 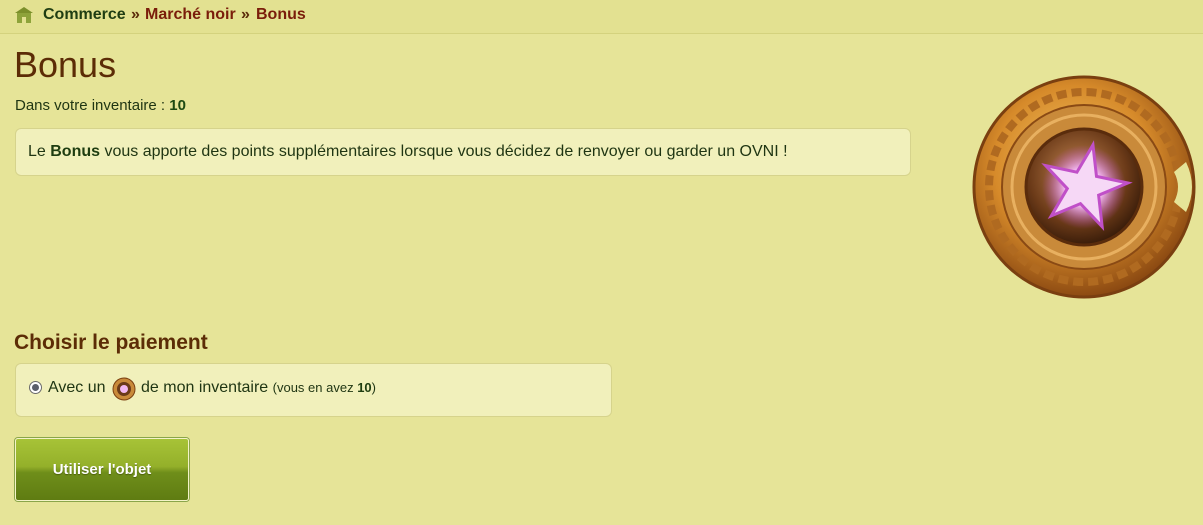 What do you see at coordinates (1084, 187) in the screenshot?
I see `bonus-medal-icon` at bounding box center [1084, 187].